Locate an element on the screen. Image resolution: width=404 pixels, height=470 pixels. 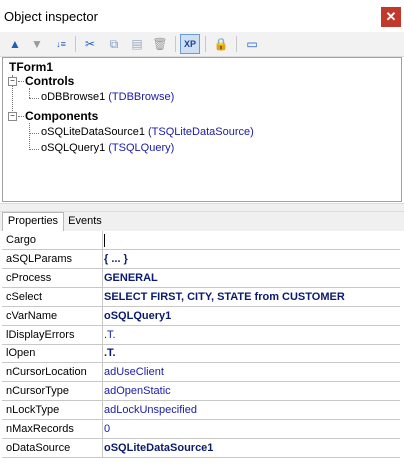
tab-properties: Properties is located at coordinates (33, 222).